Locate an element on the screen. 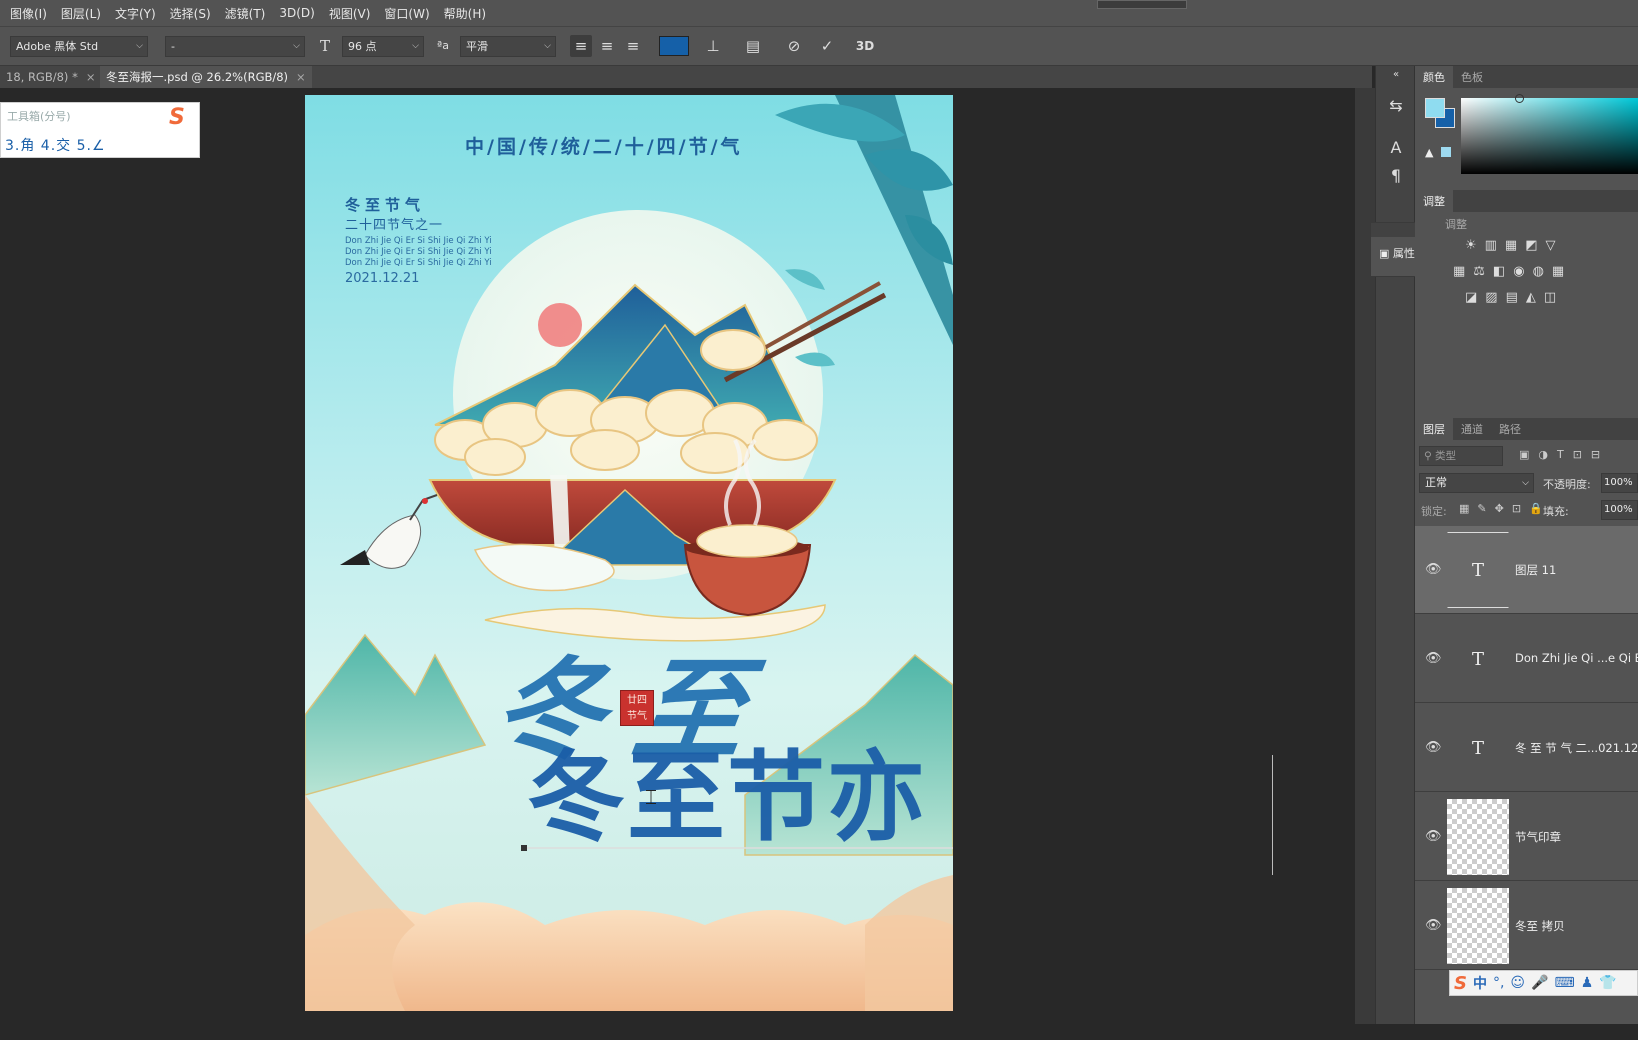 The width and height of the screenshot is (1638, 1040). poster-solar-term-name: 冬至节气 is located at coordinates (385, 205).